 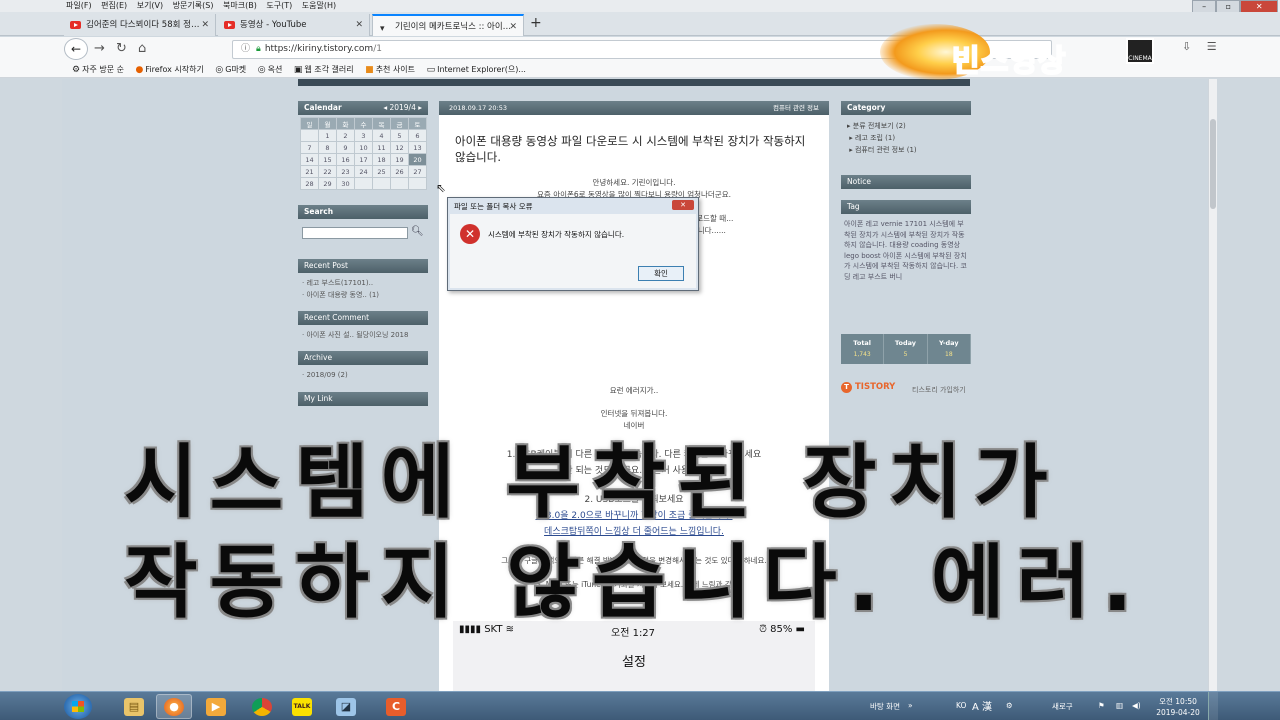 I want to click on chrome-icon, so click(x=262, y=706).